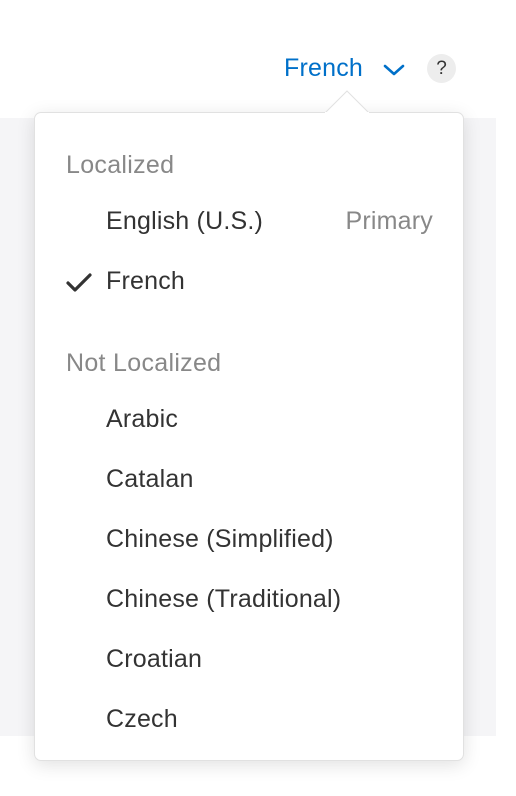 This screenshot has width=516, height=796. Describe the element at coordinates (144, 363) in the screenshot. I see `section-header-not-localized: Not Localized` at that location.